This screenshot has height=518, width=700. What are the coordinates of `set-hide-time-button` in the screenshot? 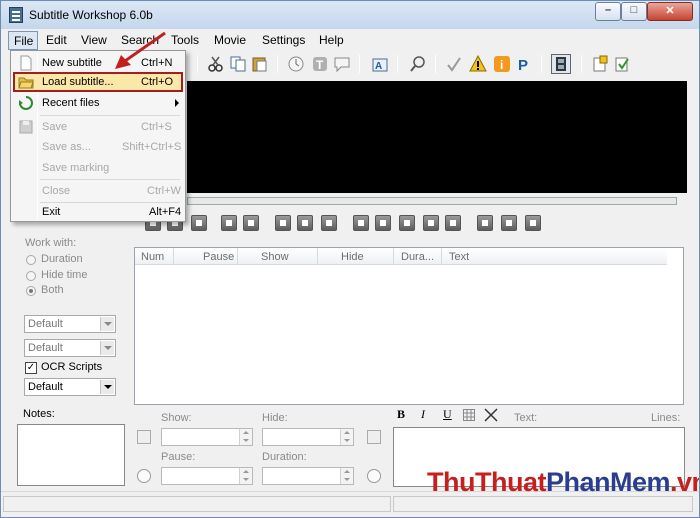 It's located at (374, 437).